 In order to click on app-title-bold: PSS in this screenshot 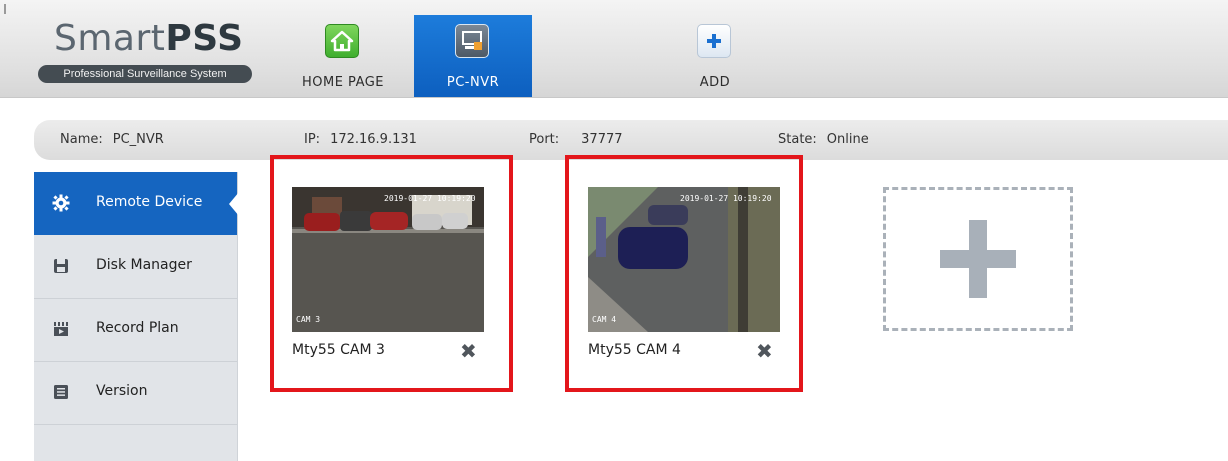, I will do `click(204, 38)`.